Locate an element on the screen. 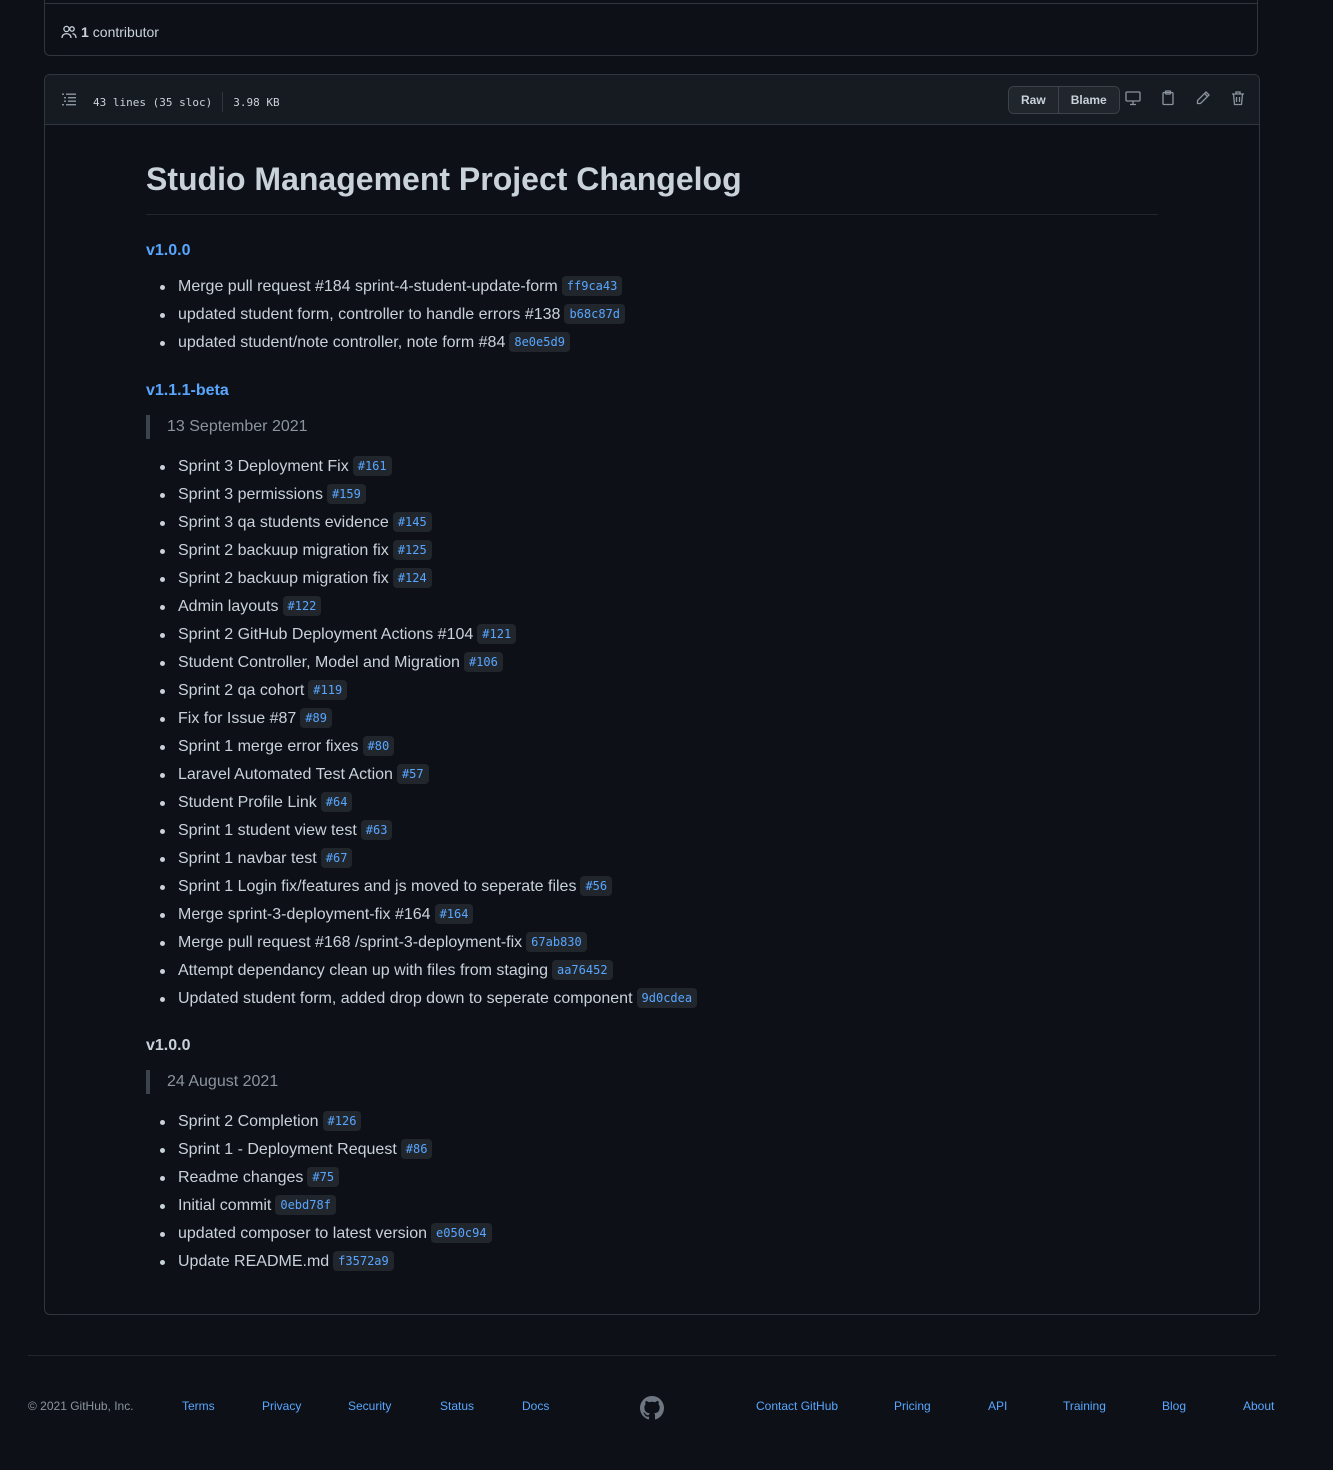  footer-copyright: © 2021 GitHub, Inc. is located at coordinates (81, 1406).